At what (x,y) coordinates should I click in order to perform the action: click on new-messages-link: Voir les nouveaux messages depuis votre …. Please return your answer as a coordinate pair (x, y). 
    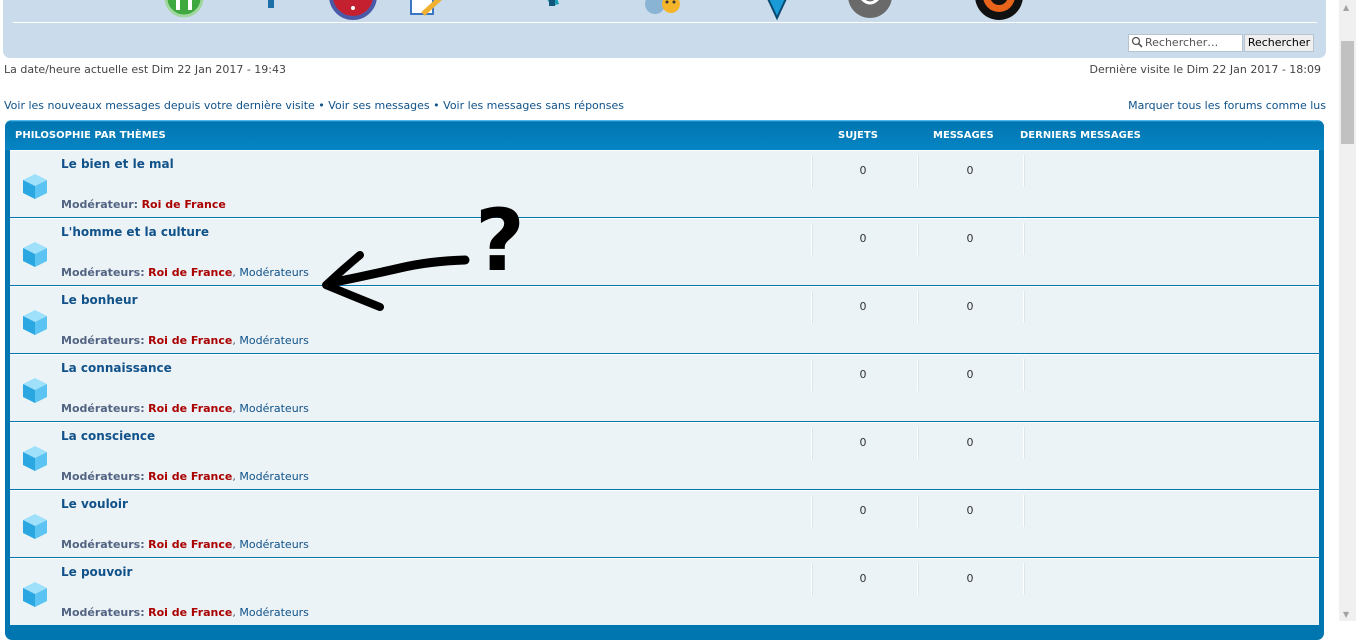
    Looking at the image, I should click on (159, 105).